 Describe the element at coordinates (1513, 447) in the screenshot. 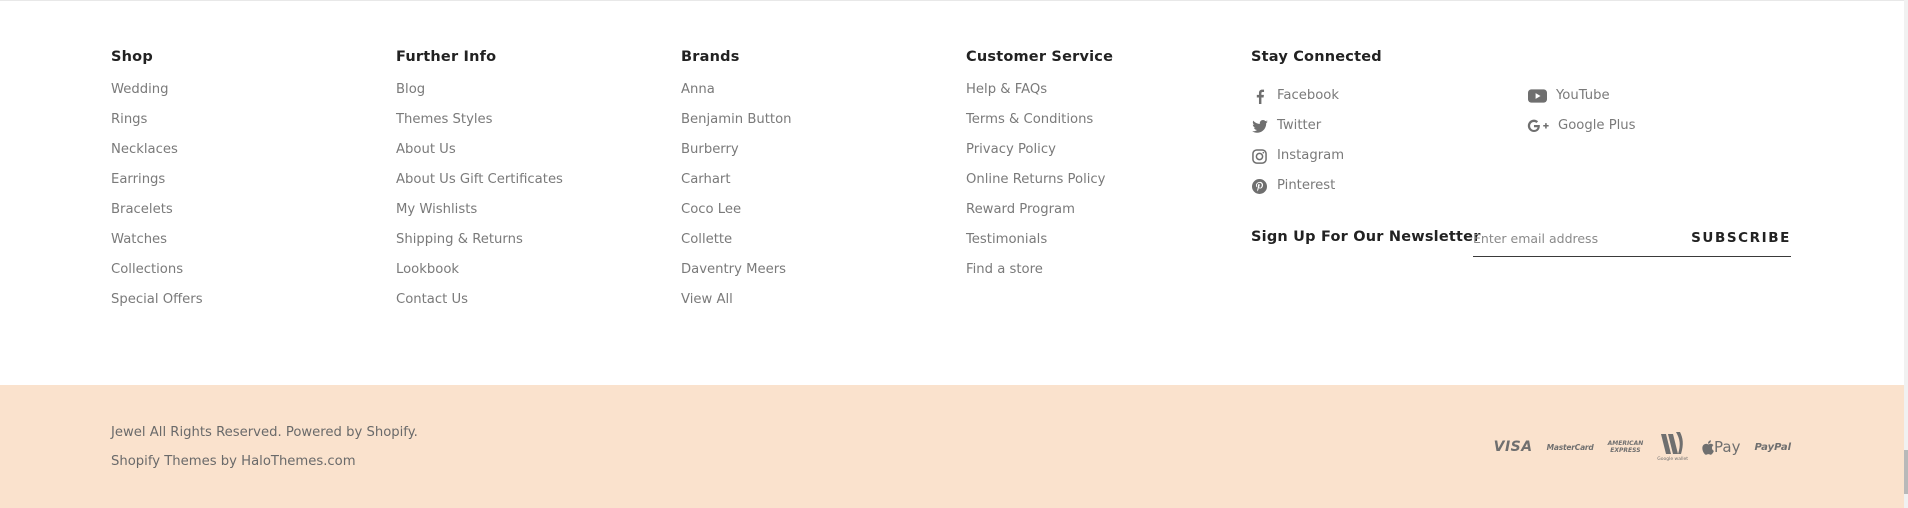

I see `visa-icon: VISA` at that location.